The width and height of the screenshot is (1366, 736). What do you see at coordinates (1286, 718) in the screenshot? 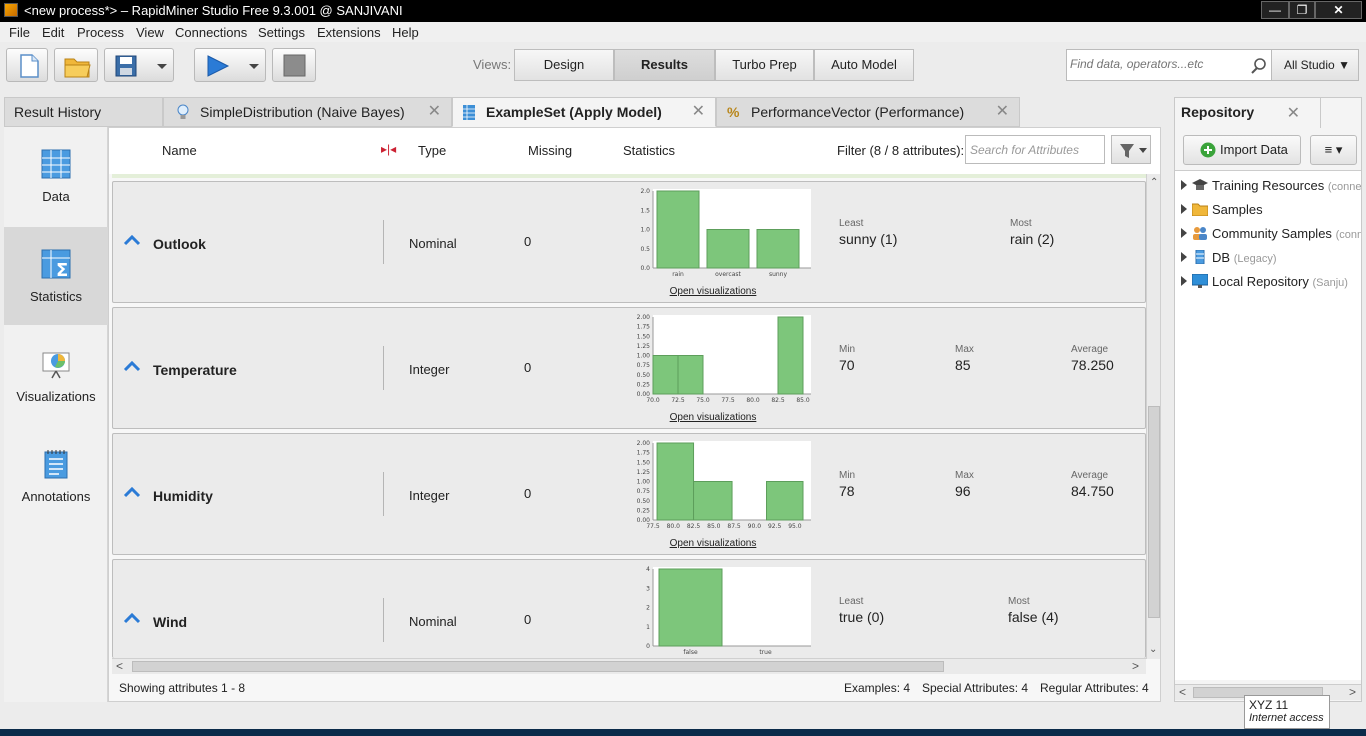
I see `tooltip-line-2: Internet access` at bounding box center [1286, 718].